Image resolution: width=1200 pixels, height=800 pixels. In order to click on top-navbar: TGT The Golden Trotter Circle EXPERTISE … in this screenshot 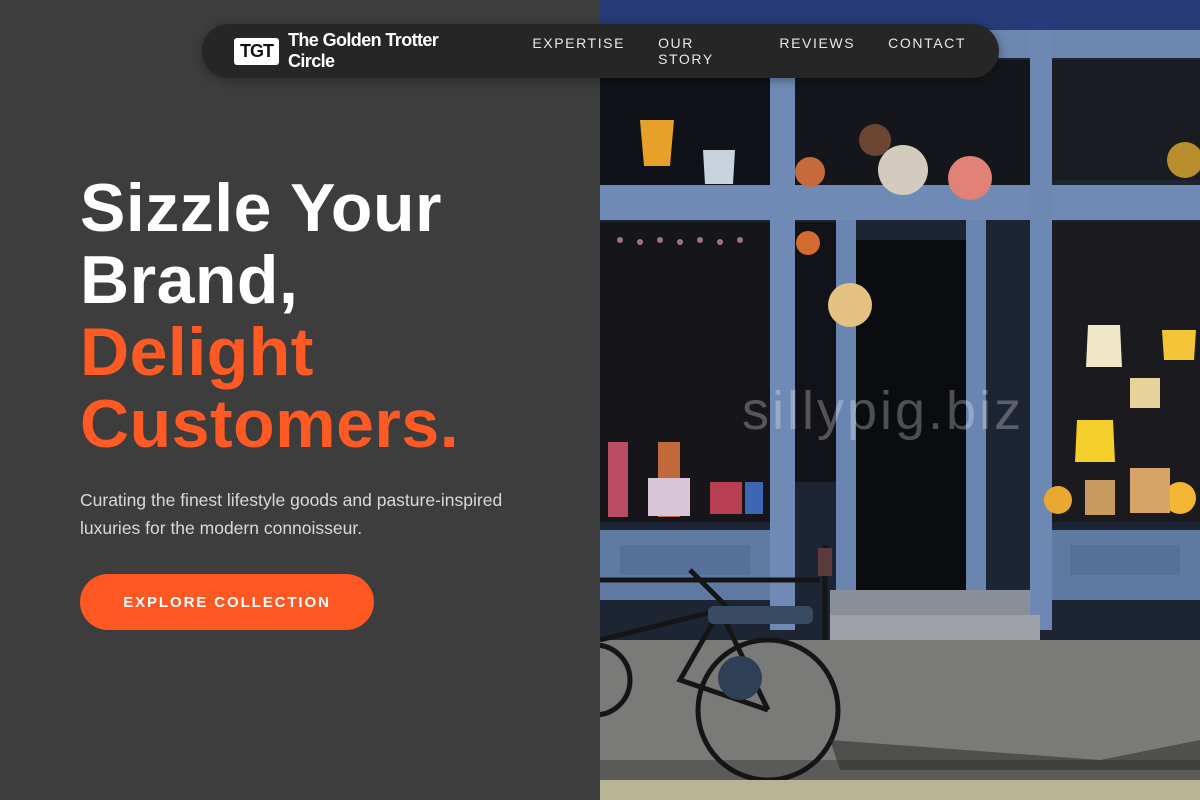, I will do `click(600, 51)`.